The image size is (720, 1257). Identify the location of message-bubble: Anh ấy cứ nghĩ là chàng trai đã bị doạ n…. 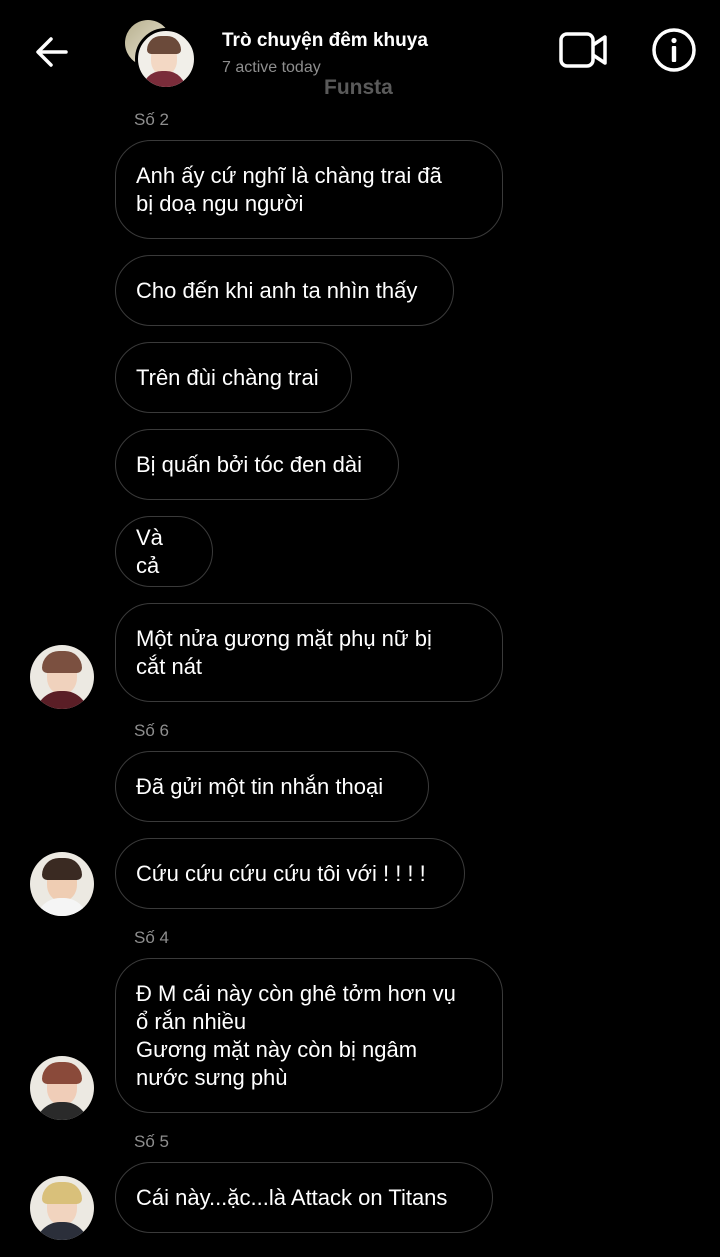
(309, 189).